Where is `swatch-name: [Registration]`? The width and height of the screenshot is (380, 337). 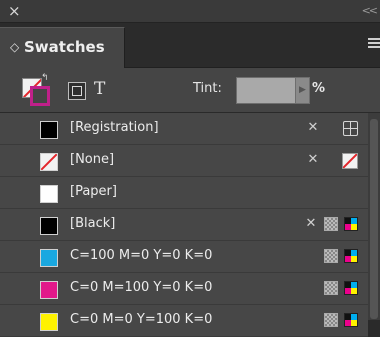
swatch-name: [Registration] is located at coordinates (114, 127).